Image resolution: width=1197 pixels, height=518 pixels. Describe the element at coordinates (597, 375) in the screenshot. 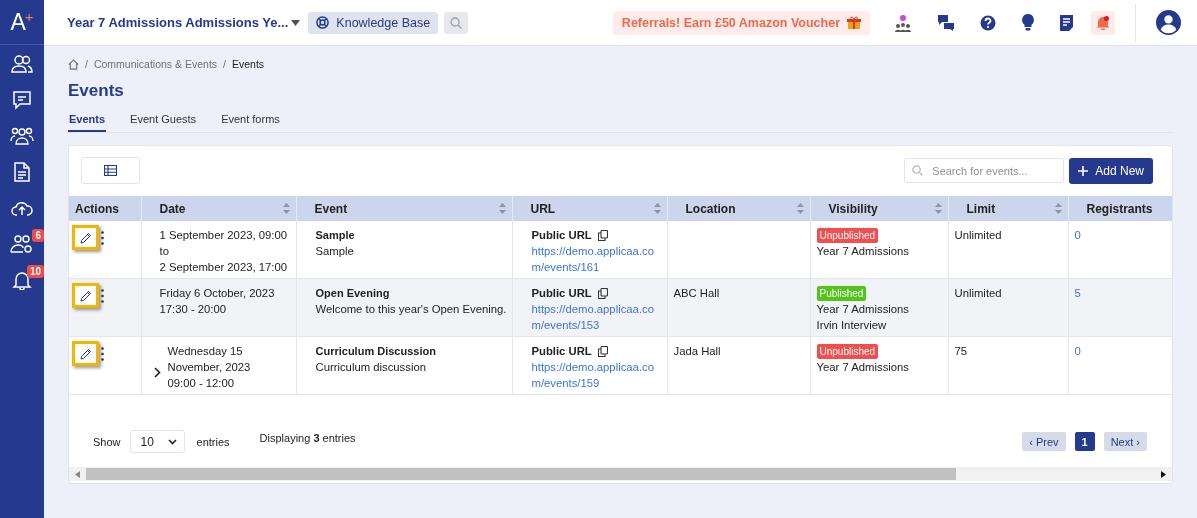

I see `event-url-link: https://demo.applicaa.com/events/159` at that location.